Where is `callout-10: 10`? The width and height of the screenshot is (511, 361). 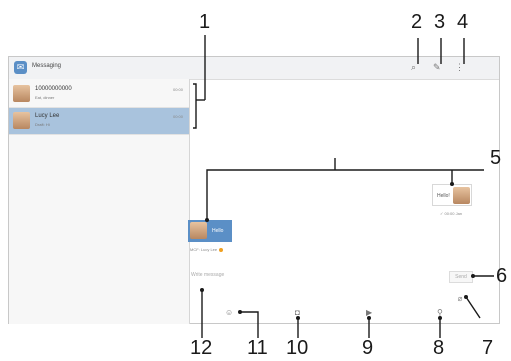 callout-10: 10 is located at coordinates (297, 348).